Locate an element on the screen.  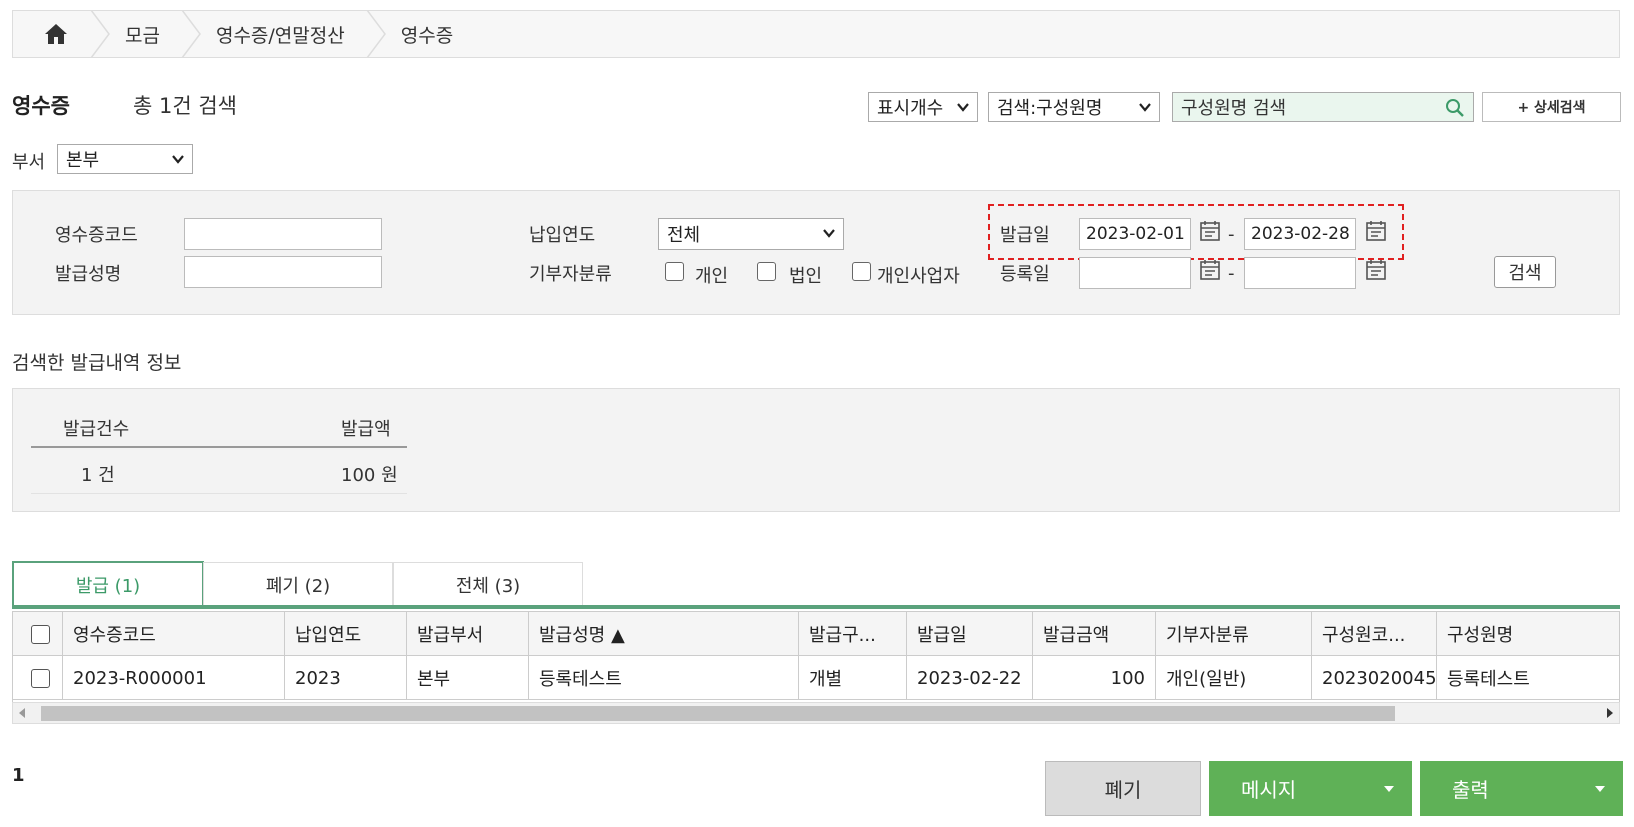
select-all-checkbox is located at coordinates (40, 634).